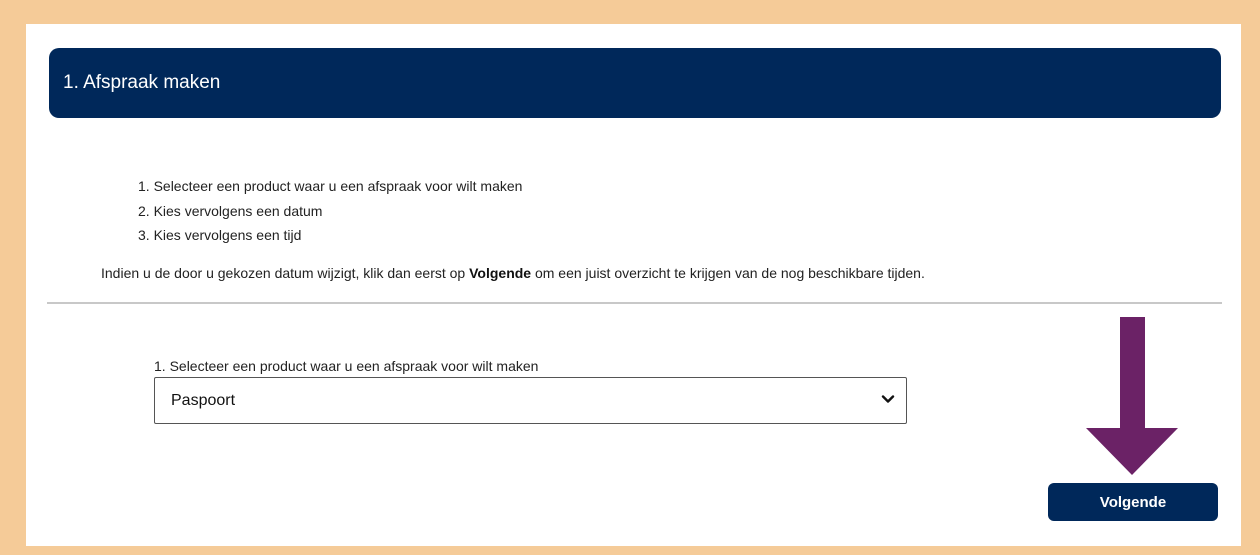 The image size is (1260, 555). Describe the element at coordinates (530, 400) in the screenshot. I see `product-select: Paspoort` at that location.